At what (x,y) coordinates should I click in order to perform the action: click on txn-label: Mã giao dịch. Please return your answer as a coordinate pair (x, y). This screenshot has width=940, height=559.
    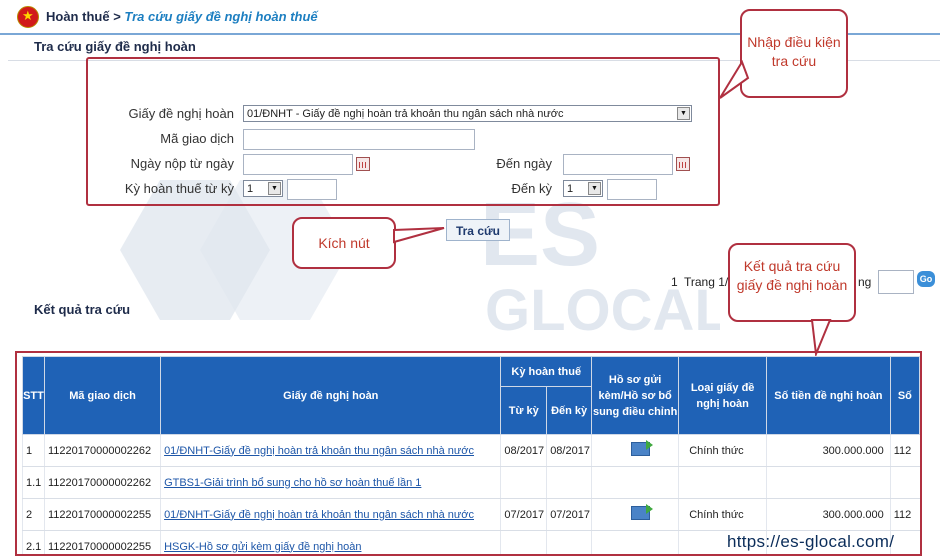
    Looking at the image, I should click on (197, 138).